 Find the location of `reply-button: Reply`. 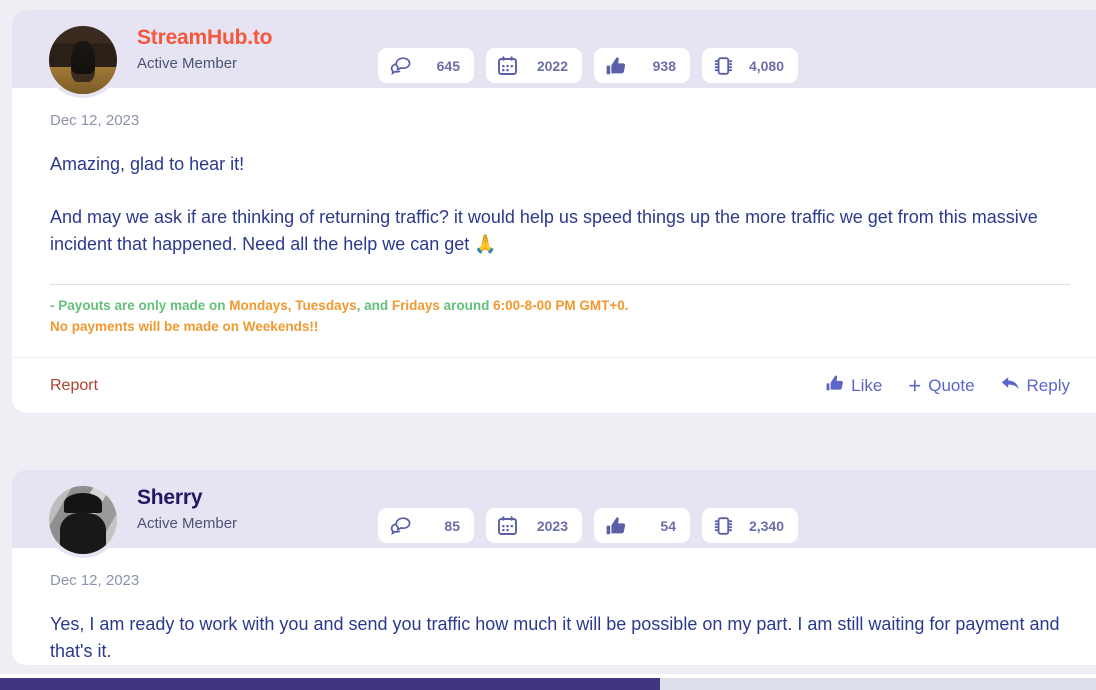

reply-button: Reply is located at coordinates (1035, 386).